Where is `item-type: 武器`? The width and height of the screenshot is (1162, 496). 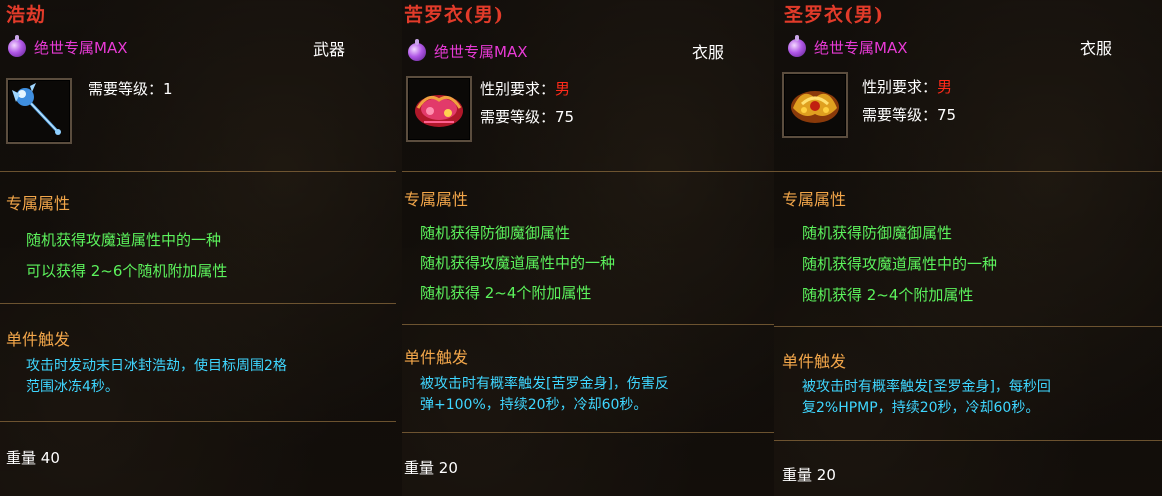
item-type: 武器 is located at coordinates (329, 49).